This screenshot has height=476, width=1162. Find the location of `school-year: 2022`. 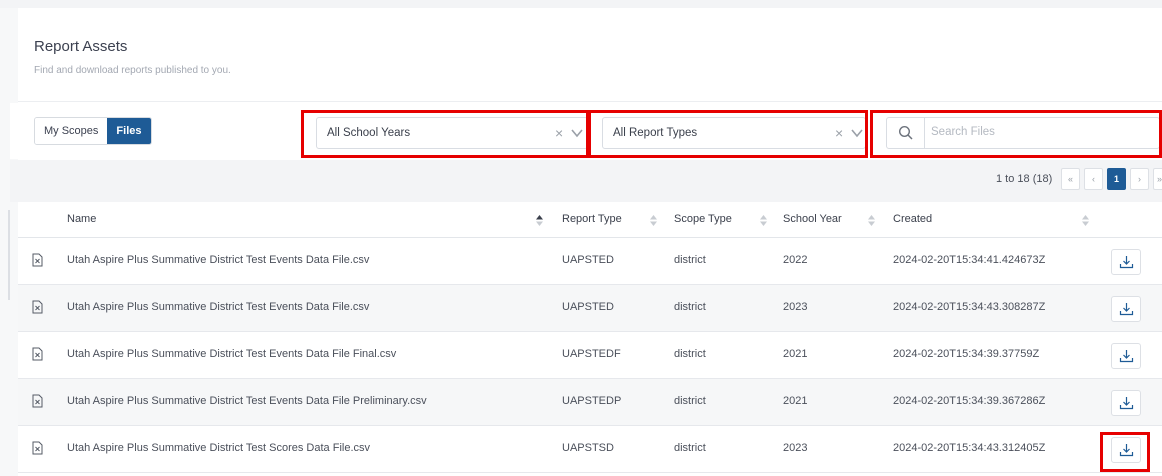

school-year: 2022 is located at coordinates (795, 260).